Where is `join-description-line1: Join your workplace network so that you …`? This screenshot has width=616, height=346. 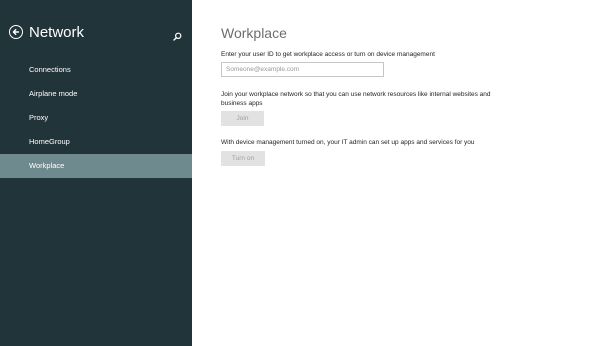 join-description-line1: Join your workplace network so that you … is located at coordinates (356, 94).